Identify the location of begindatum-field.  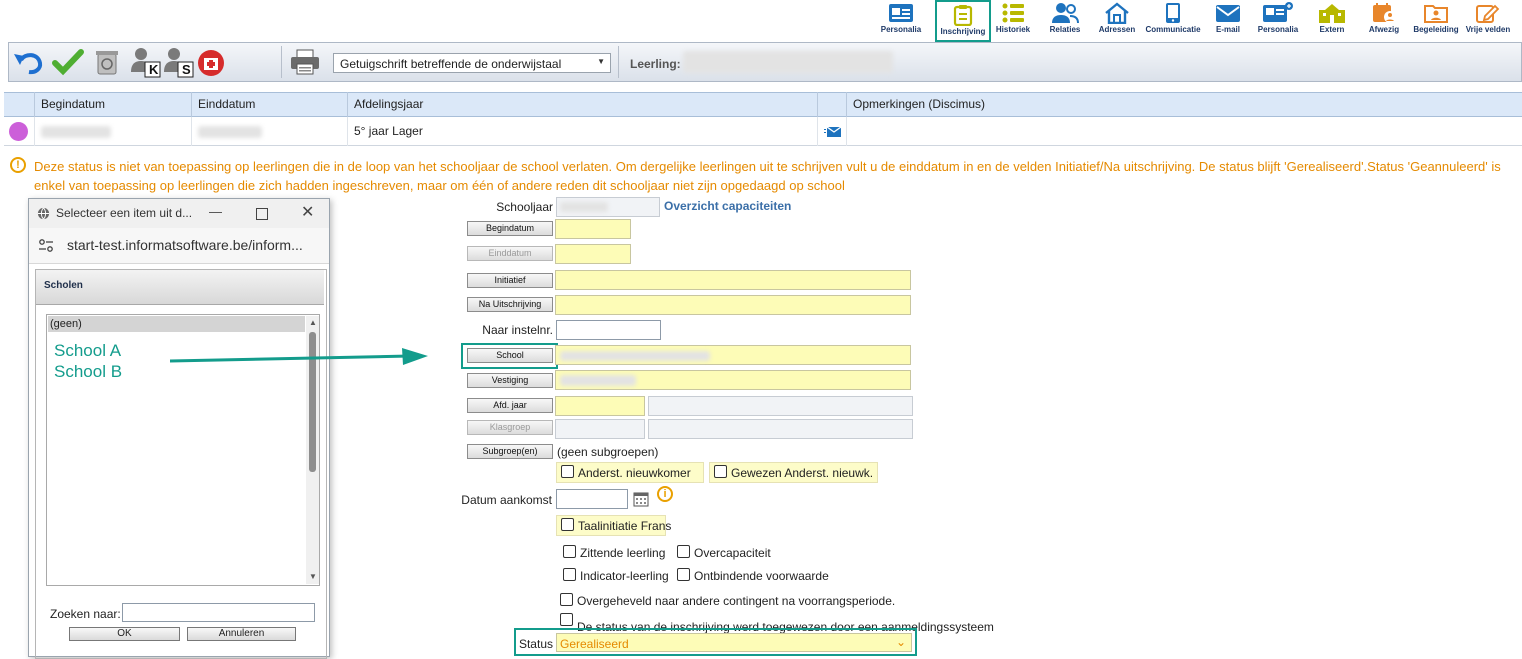
(593, 229).